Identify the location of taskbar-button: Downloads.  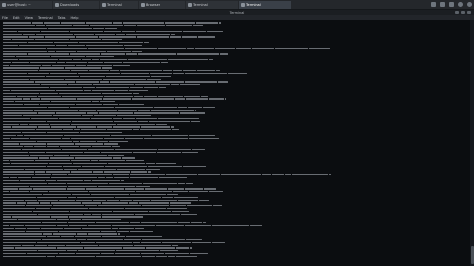
(76, 4).